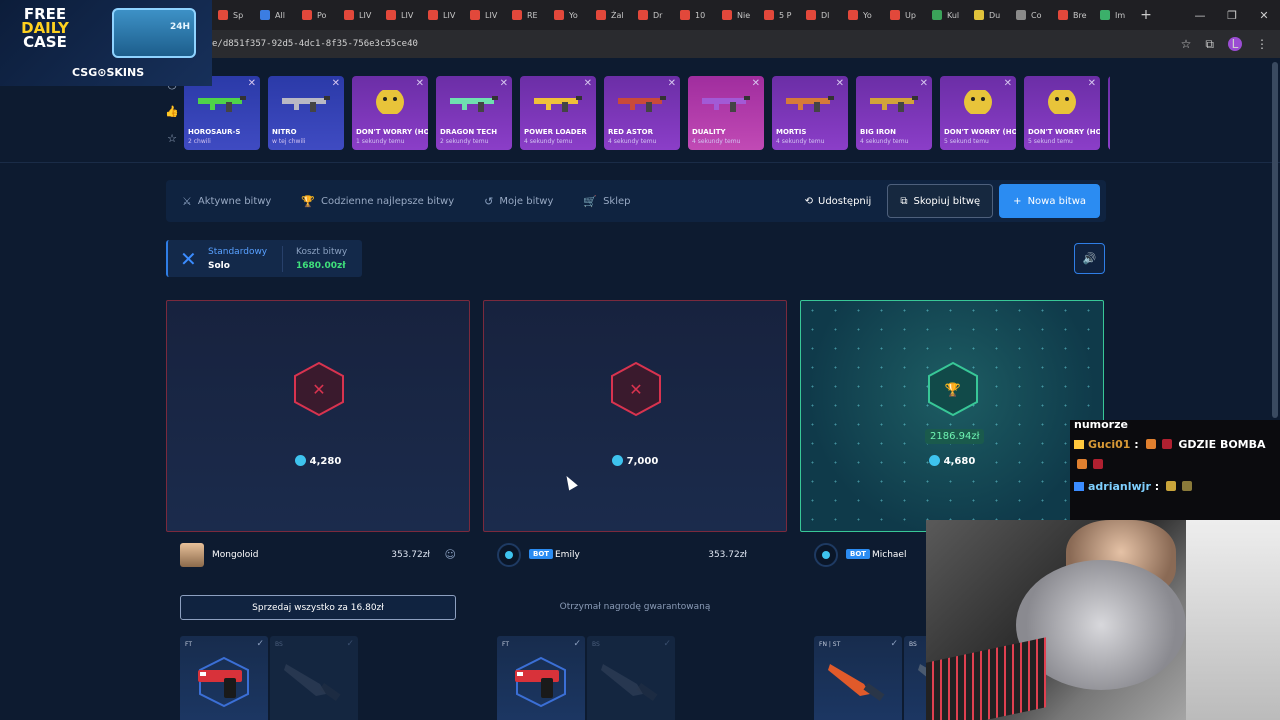 This screenshot has width=1280, height=720. What do you see at coordinates (905, 15) in the screenshot?
I see `browser-tab: Up` at bounding box center [905, 15].